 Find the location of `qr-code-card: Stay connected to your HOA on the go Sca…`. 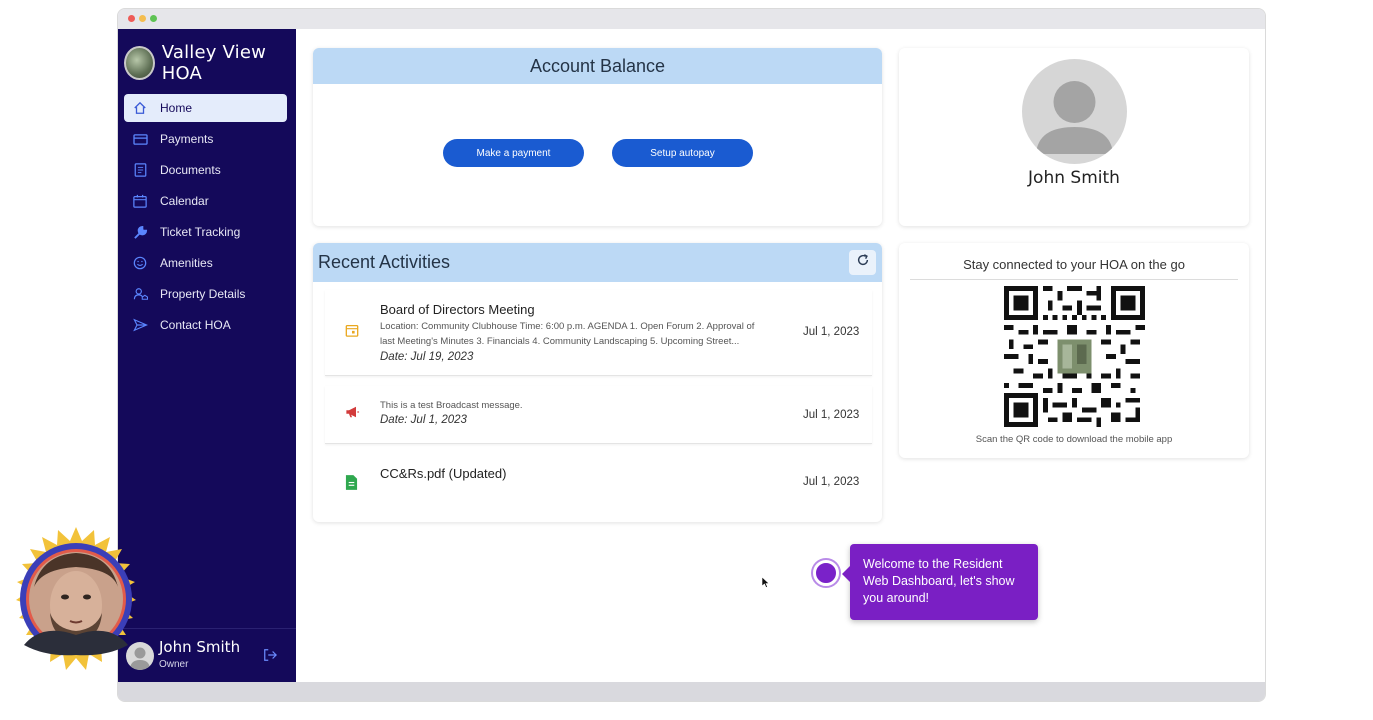

qr-code-card: Stay connected to your HOA on the go Sca… is located at coordinates (1074, 350).